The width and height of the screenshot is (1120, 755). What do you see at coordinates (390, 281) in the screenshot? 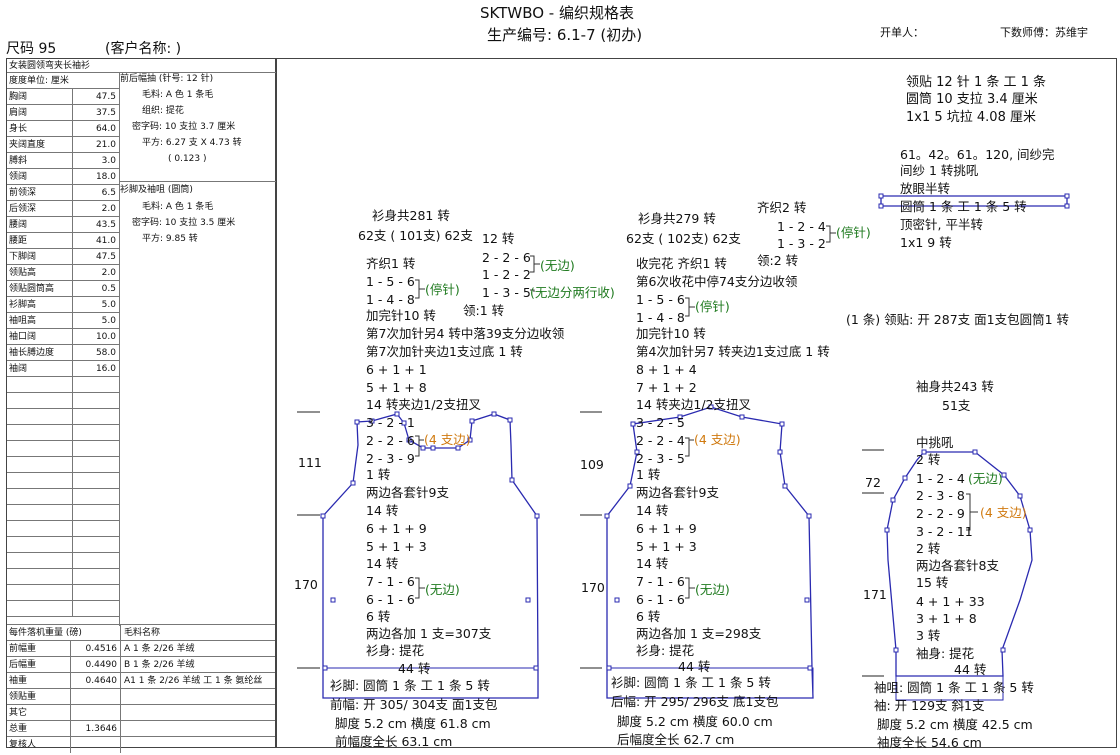
I see `front-156: 1 - 5 - 6` at bounding box center [390, 281].